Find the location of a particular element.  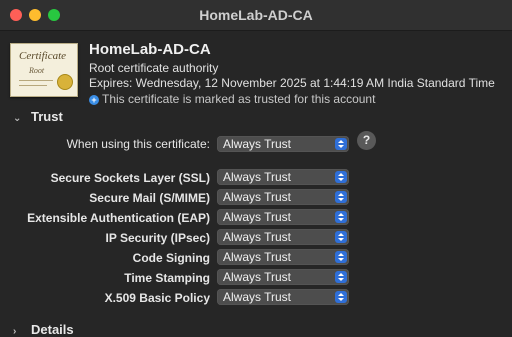

certificate-icon-subtitle: Root is located at coordinates (37, 70).